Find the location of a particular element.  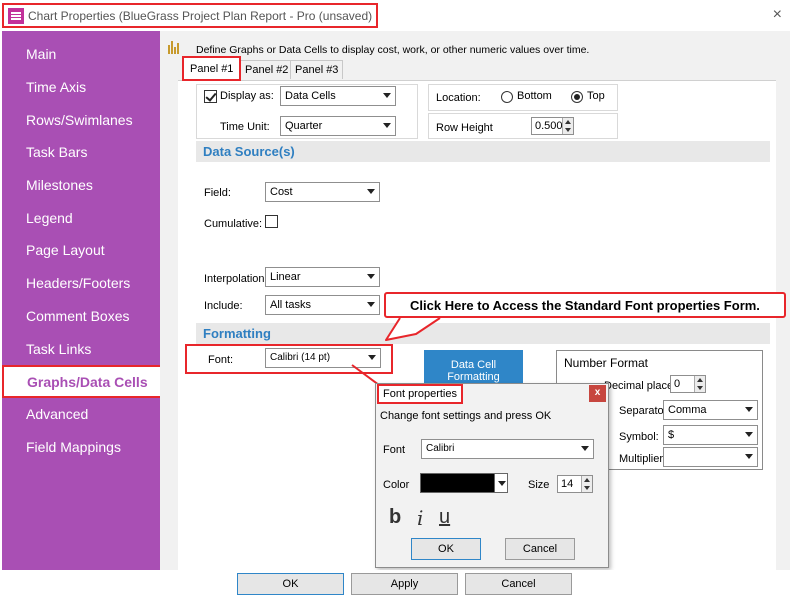

sidebar-item-time-axis: Time Axis is located at coordinates (56, 87).